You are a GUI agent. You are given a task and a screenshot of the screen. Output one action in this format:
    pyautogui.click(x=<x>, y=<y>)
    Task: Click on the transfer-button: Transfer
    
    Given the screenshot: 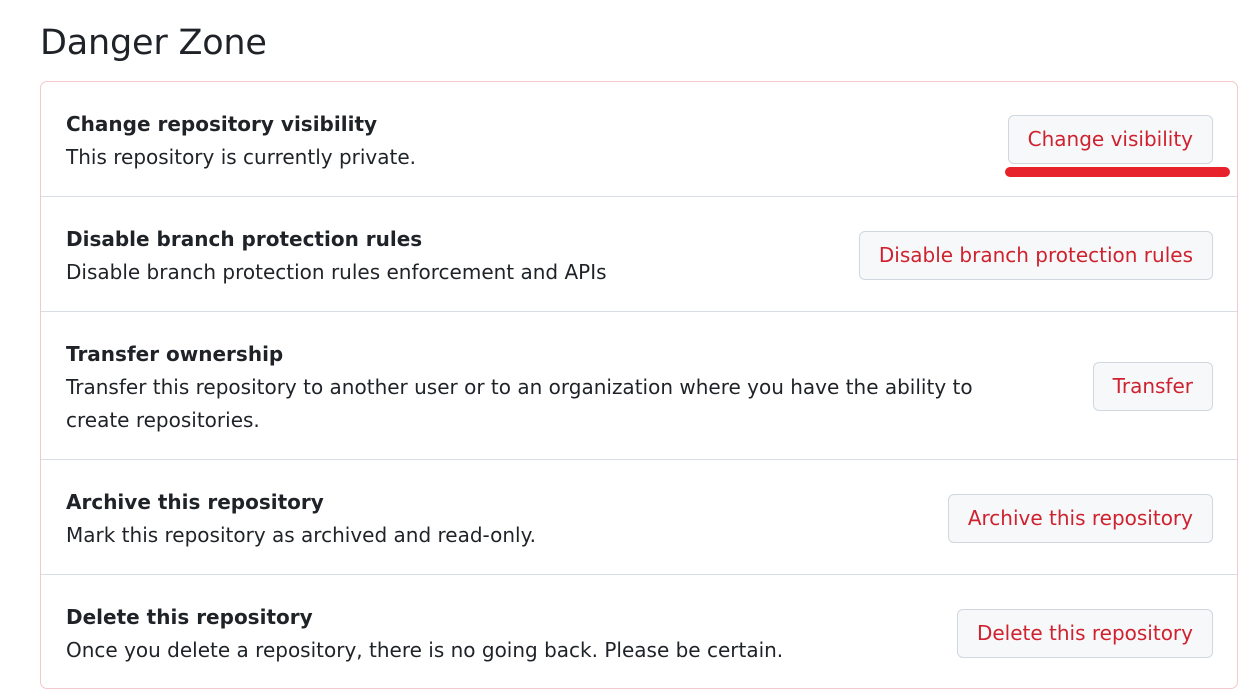 What is the action you would take?
    pyautogui.click(x=1152, y=386)
    